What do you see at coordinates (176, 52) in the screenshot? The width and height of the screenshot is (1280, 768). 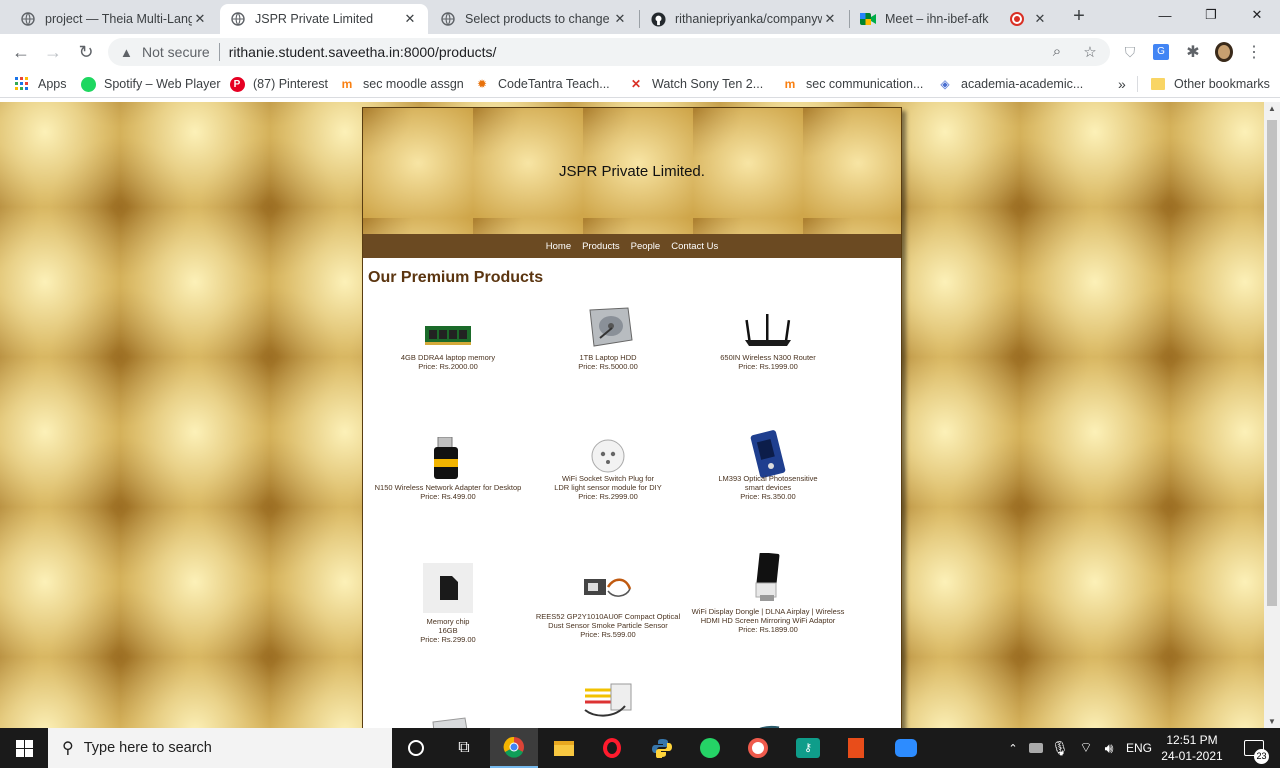 I see `security-label: Not secure` at bounding box center [176, 52].